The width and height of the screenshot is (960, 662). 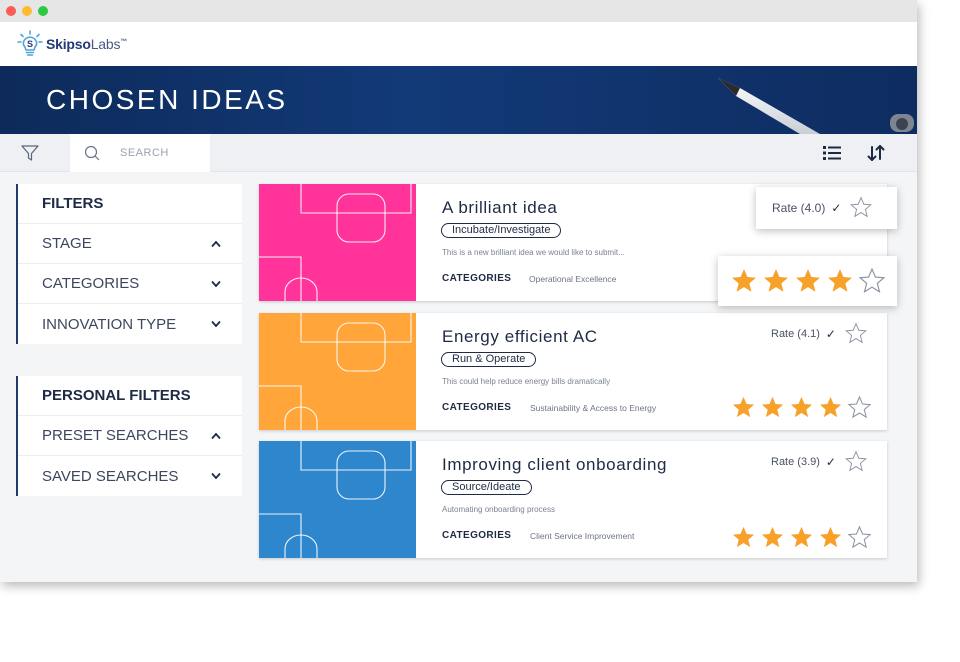 I want to click on page-title: CHOSEN IDEAS, so click(x=167, y=99).